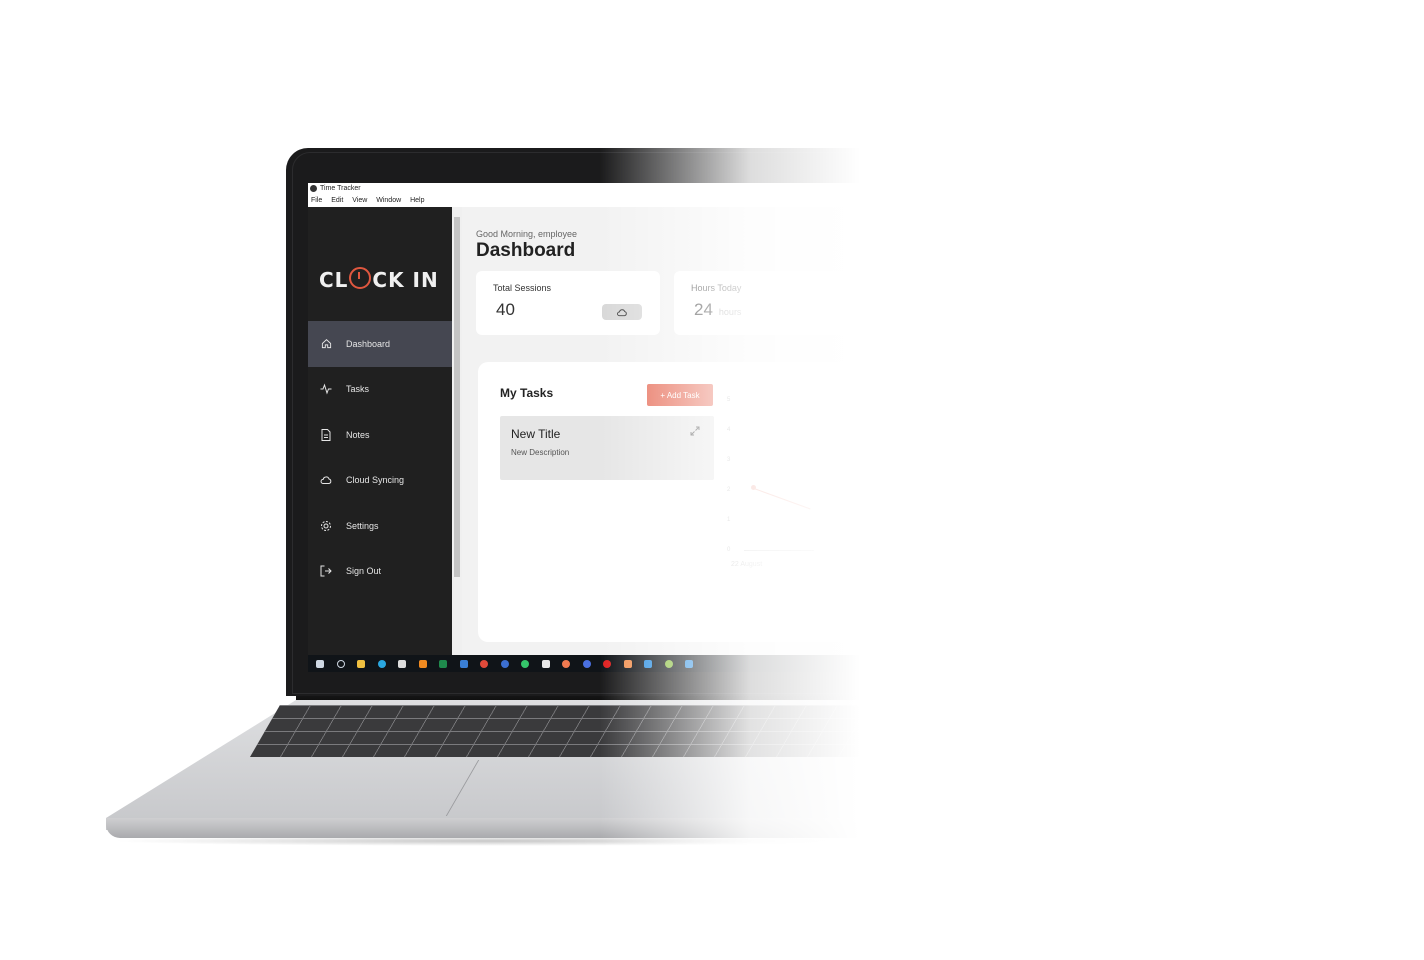  Describe the element at coordinates (496, 828) in the screenshot. I see `laptop-deck-edge` at that location.